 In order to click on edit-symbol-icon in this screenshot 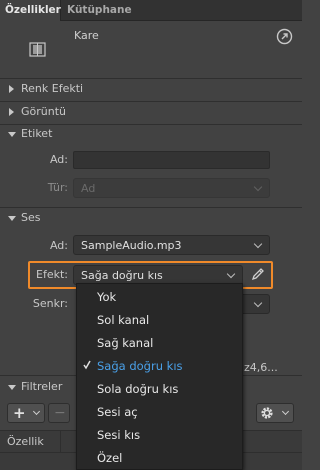, I will do `click(284, 36)`.